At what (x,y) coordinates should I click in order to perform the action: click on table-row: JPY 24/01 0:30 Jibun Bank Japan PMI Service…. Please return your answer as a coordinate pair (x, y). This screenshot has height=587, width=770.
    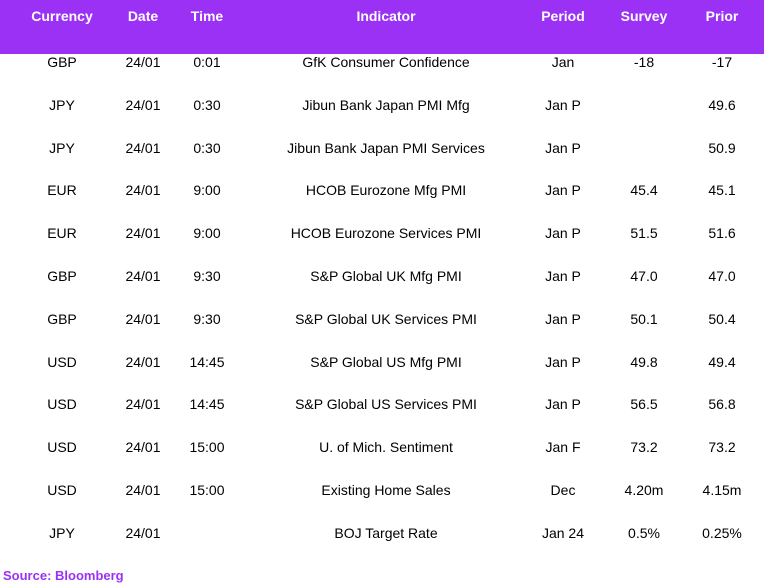
    Looking at the image, I should click on (382, 148).